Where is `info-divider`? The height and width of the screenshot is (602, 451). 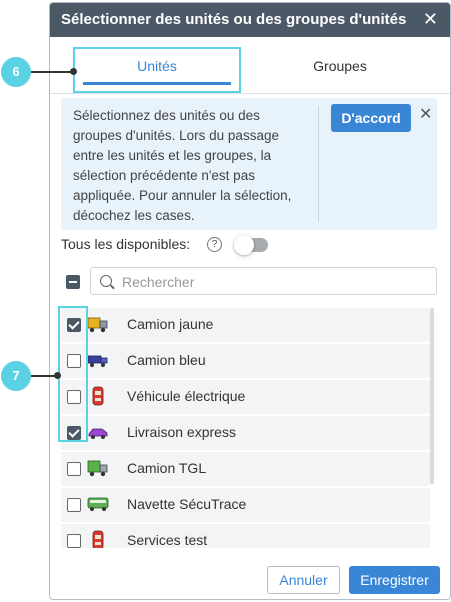
info-divider is located at coordinates (318, 164).